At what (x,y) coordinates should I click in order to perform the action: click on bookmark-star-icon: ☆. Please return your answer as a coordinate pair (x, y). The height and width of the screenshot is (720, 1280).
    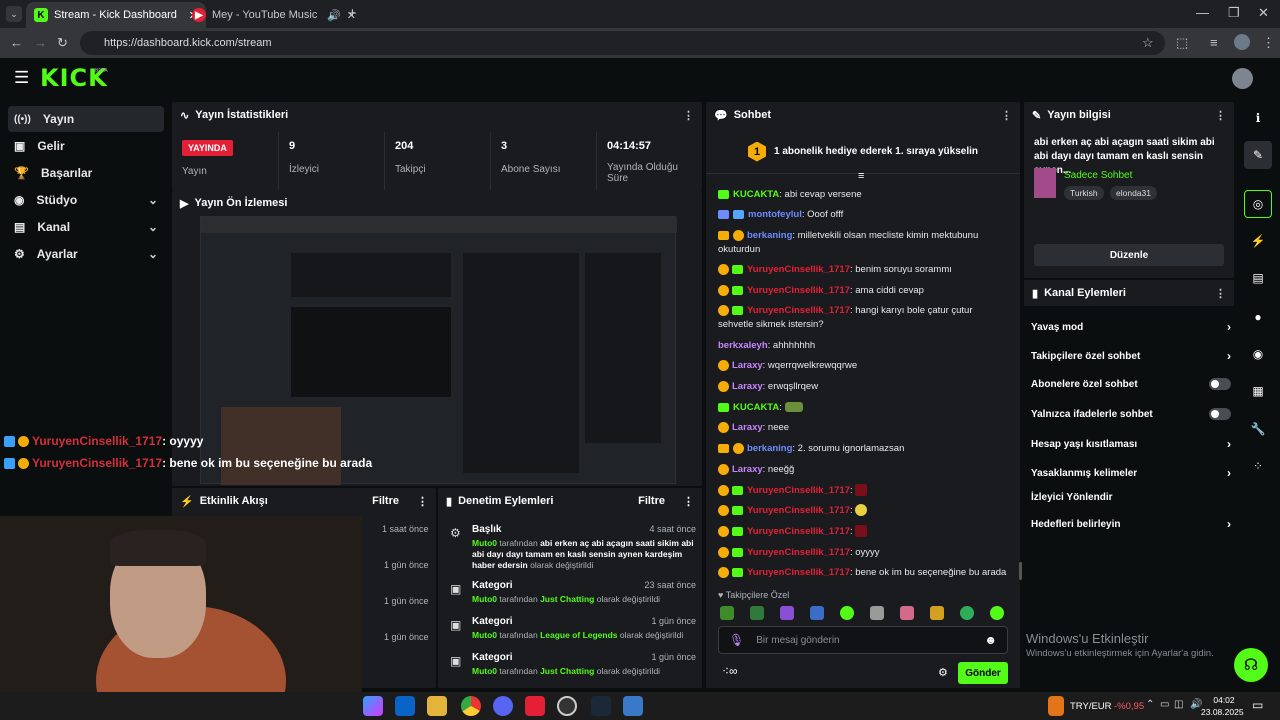
    Looking at the image, I should click on (1148, 43).